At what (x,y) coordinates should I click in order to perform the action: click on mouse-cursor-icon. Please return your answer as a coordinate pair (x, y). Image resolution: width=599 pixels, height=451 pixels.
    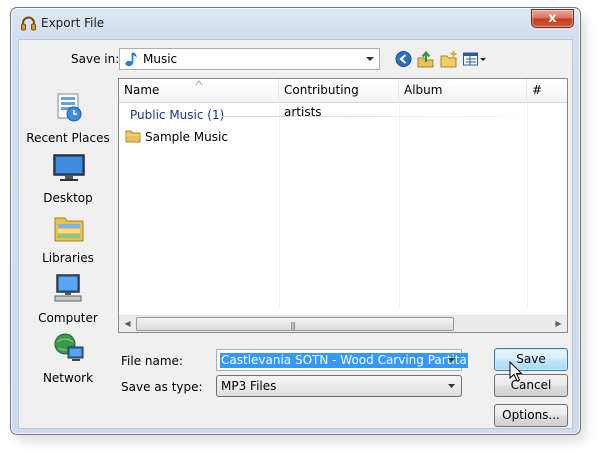
    Looking at the image, I should click on (516, 371).